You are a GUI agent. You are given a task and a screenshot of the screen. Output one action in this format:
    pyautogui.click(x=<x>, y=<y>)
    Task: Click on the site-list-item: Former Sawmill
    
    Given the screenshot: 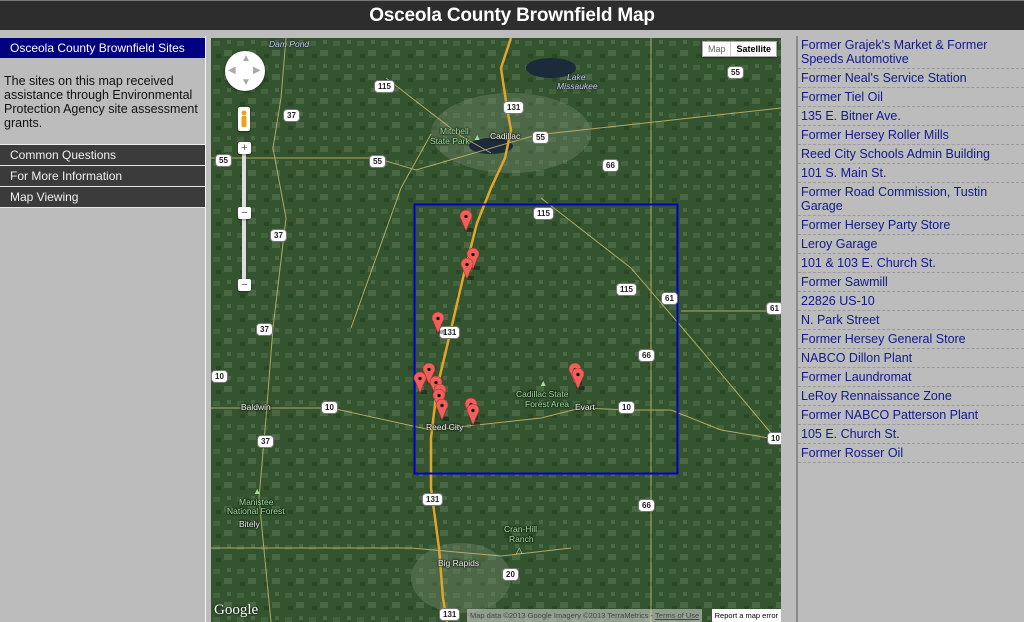 What is the action you would take?
    pyautogui.click(x=911, y=282)
    